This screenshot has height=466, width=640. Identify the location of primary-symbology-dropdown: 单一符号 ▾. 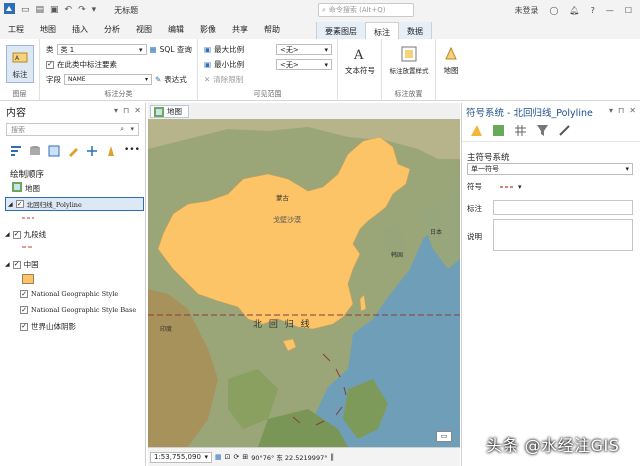
(550, 169).